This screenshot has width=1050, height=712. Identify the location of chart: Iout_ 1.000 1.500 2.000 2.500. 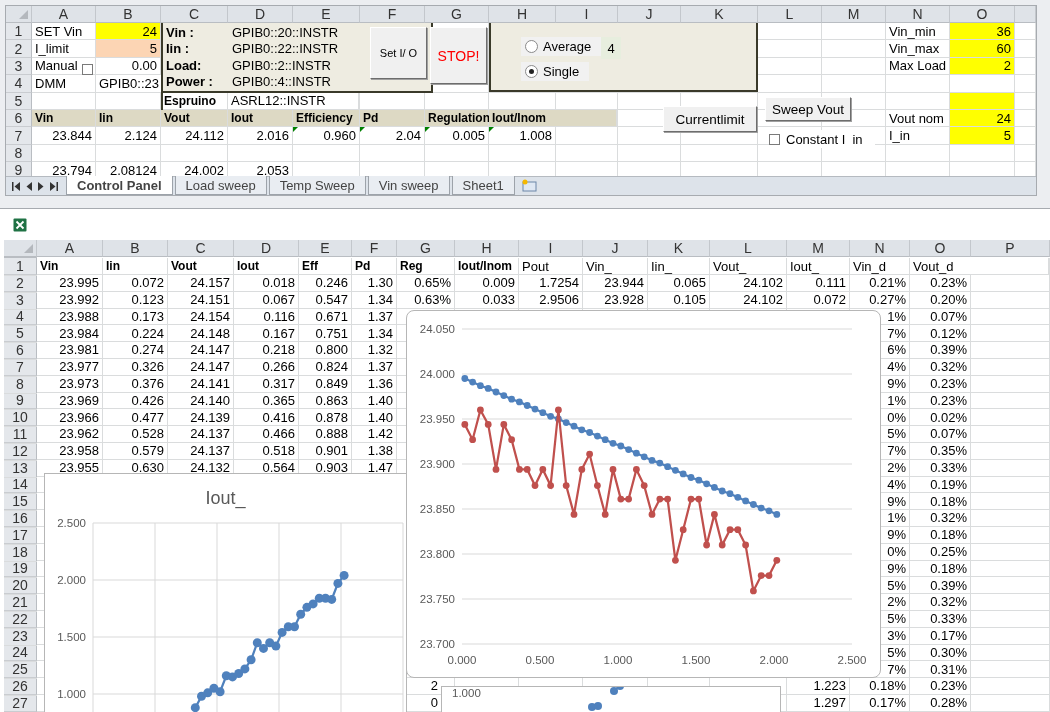
(225, 592).